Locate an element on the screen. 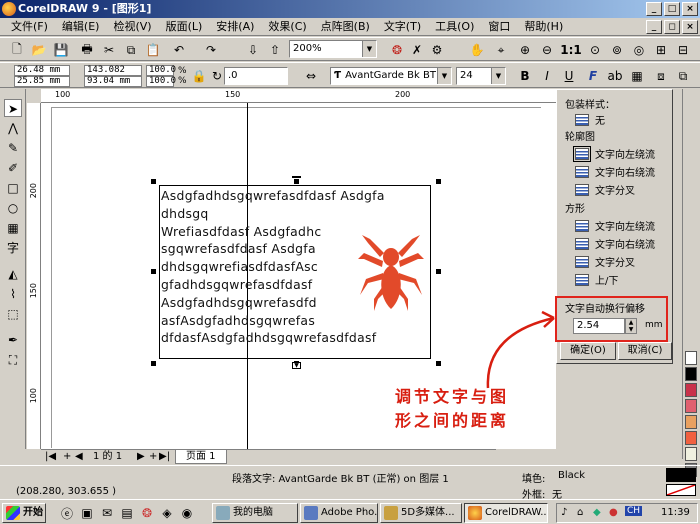  zoom-fit-icon: ⊚ is located at coordinates (617, 50).